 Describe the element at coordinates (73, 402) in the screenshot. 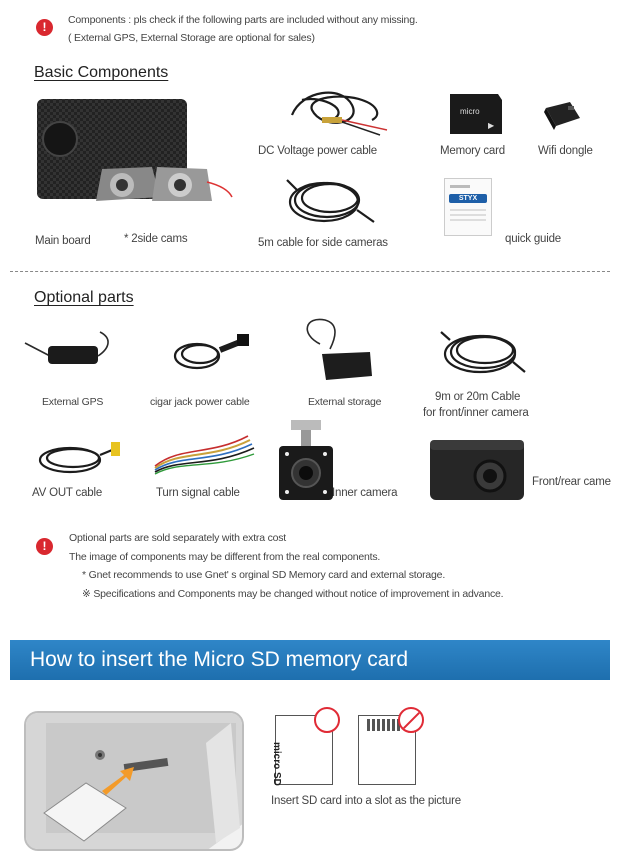

I see `external-gps-label: External GPS` at that location.